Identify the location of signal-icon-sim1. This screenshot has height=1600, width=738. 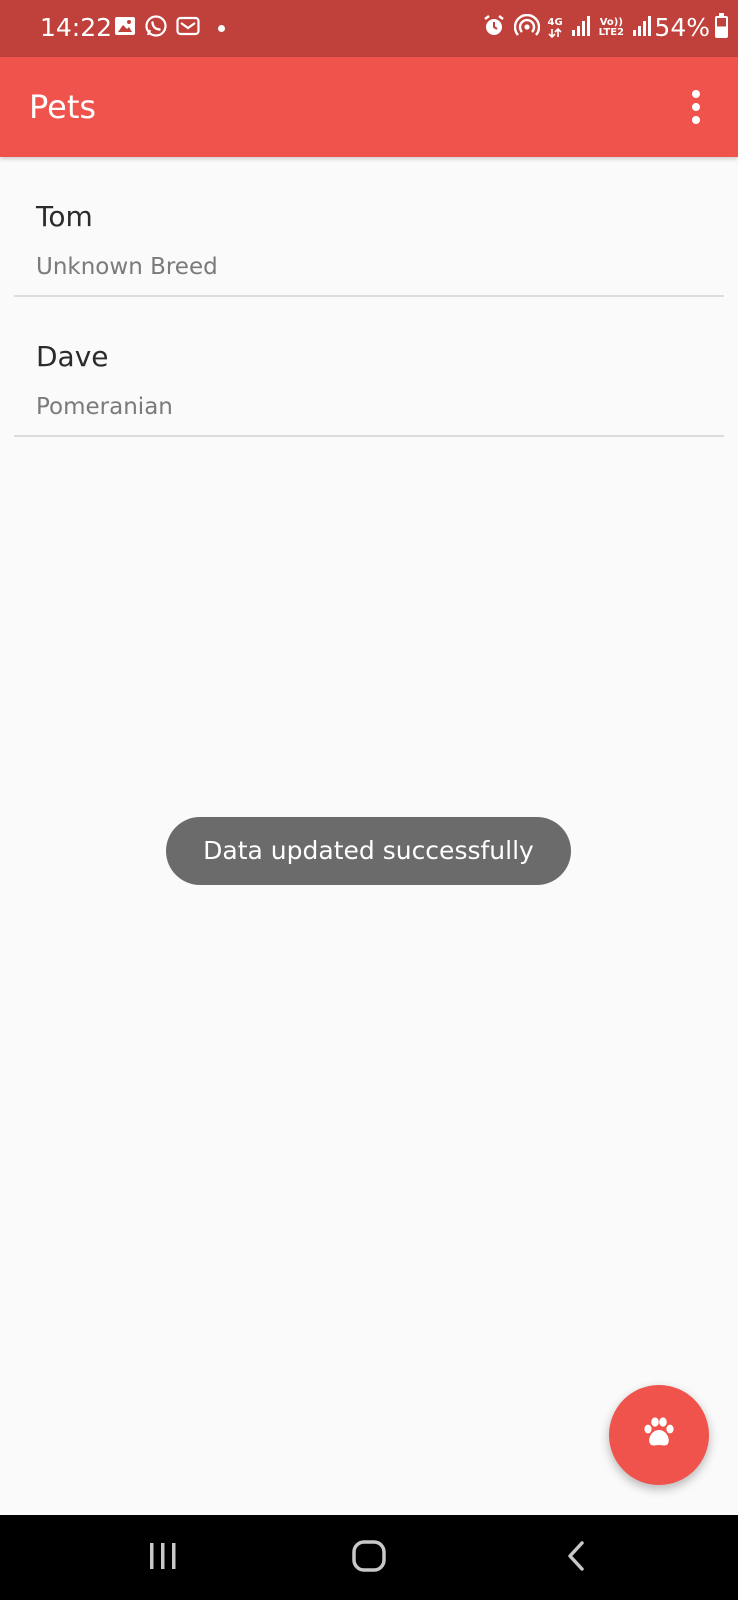
(581, 28).